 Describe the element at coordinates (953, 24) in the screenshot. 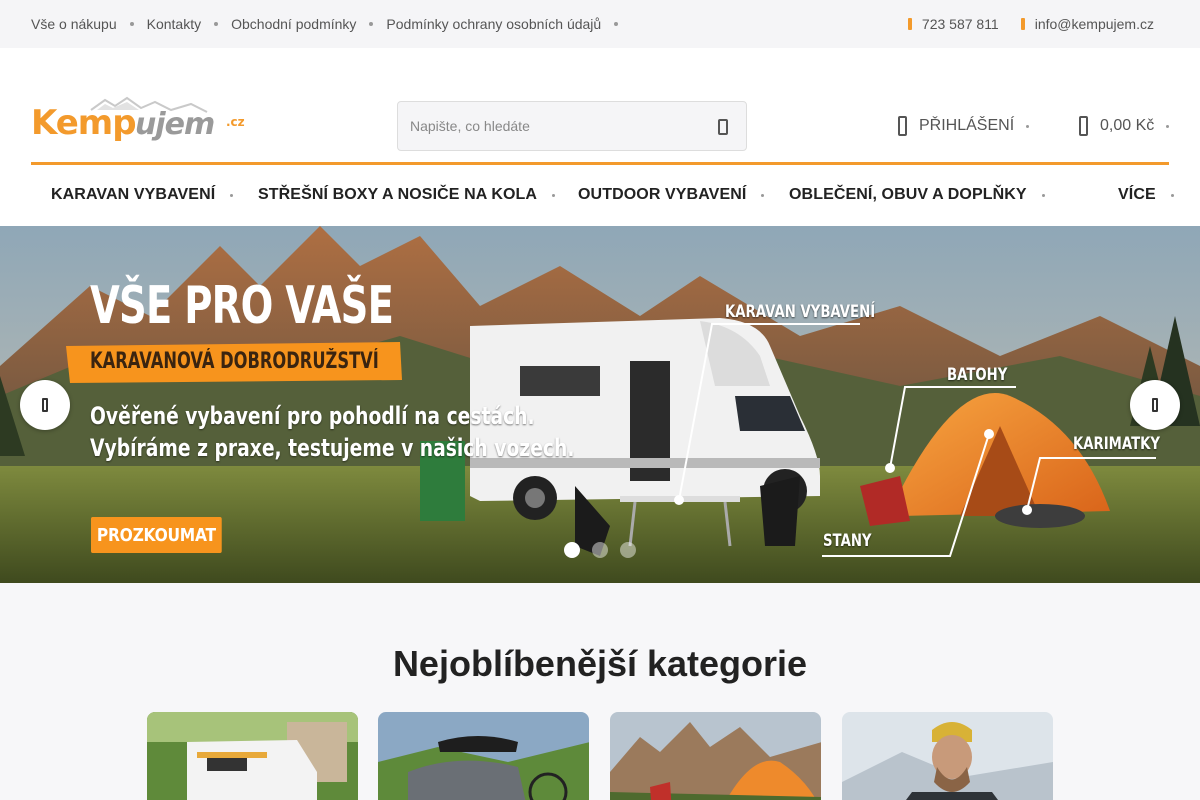

I see `phone-link: 723 587 811` at that location.